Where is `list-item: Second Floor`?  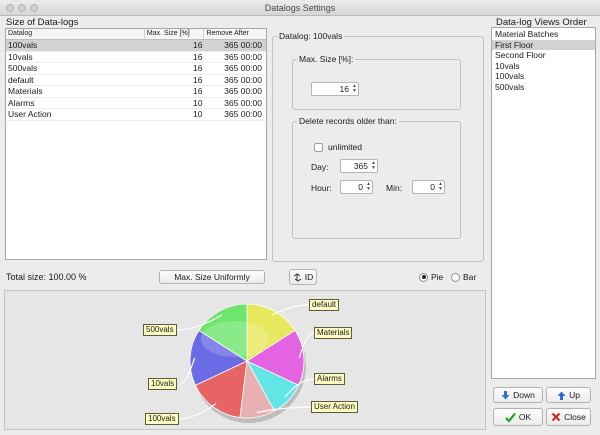
list-item: Second Floor is located at coordinates (543, 55).